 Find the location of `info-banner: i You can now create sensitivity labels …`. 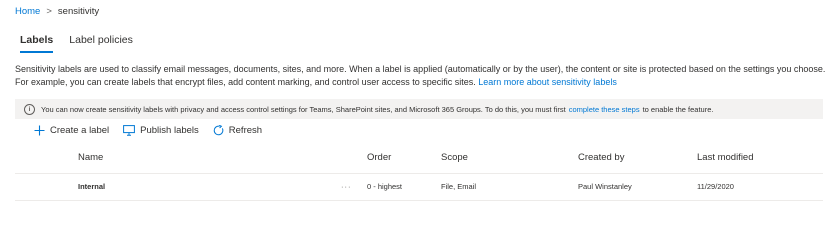

info-banner: i You can now create sensitivity labels … is located at coordinates (419, 109).